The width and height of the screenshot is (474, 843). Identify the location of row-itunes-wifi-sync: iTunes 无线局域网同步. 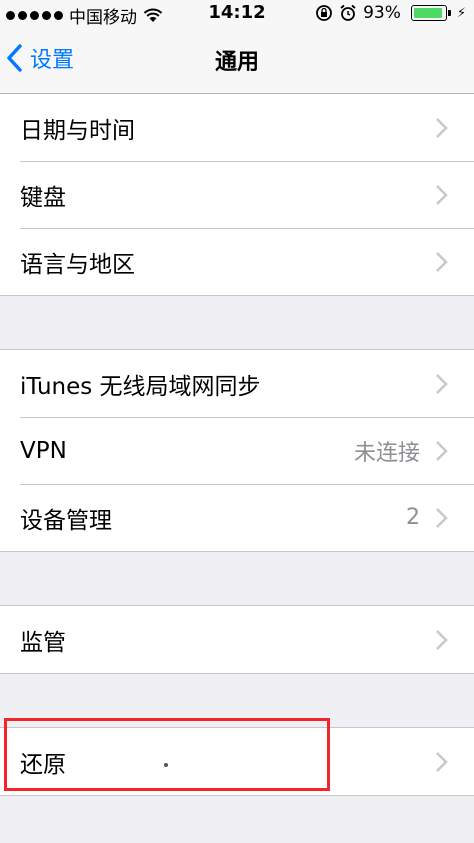
(237, 383).